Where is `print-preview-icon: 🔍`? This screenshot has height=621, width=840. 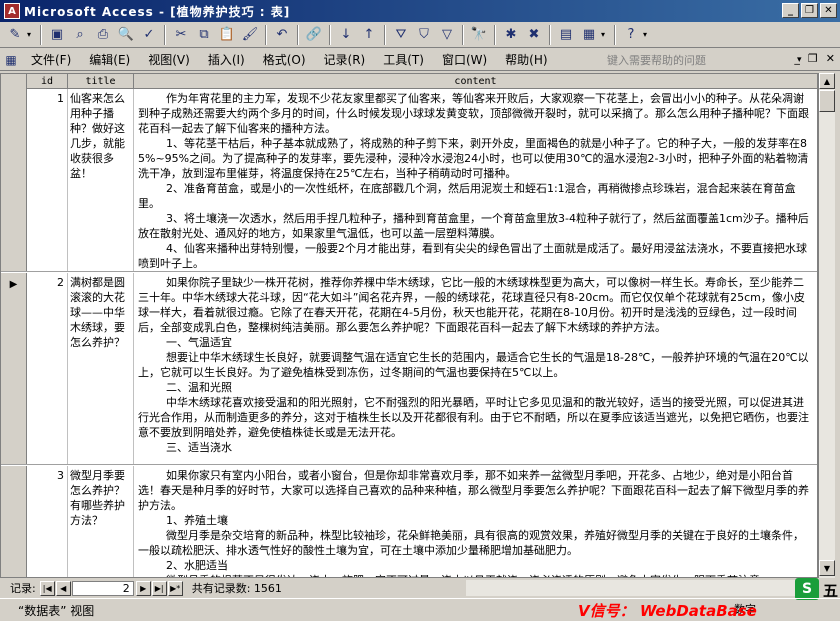 print-preview-icon: 🔍 is located at coordinates (126, 35).